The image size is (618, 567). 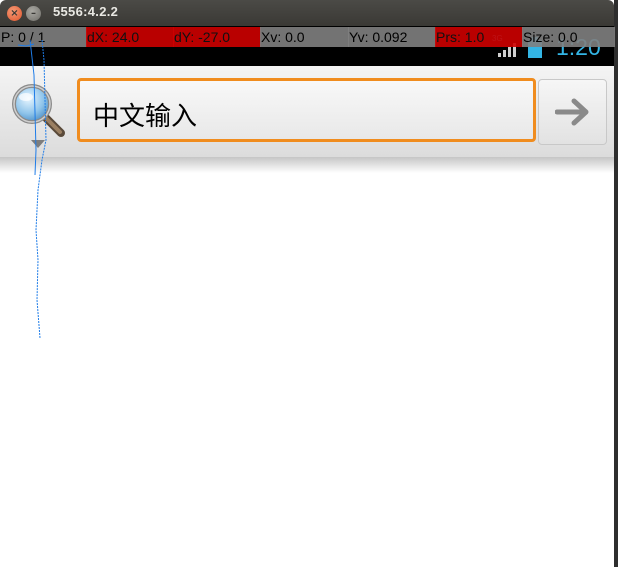 I want to click on pointer-pressure: Prs: 1.0, so click(x=479, y=37).